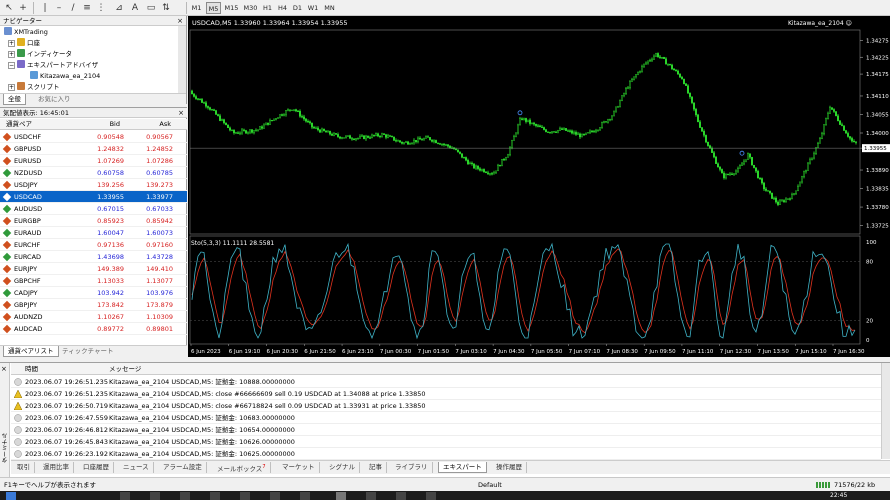 The image size is (890, 500). I want to click on market-watch-row: CADJPY 103.942 103.976, so click(93, 293).